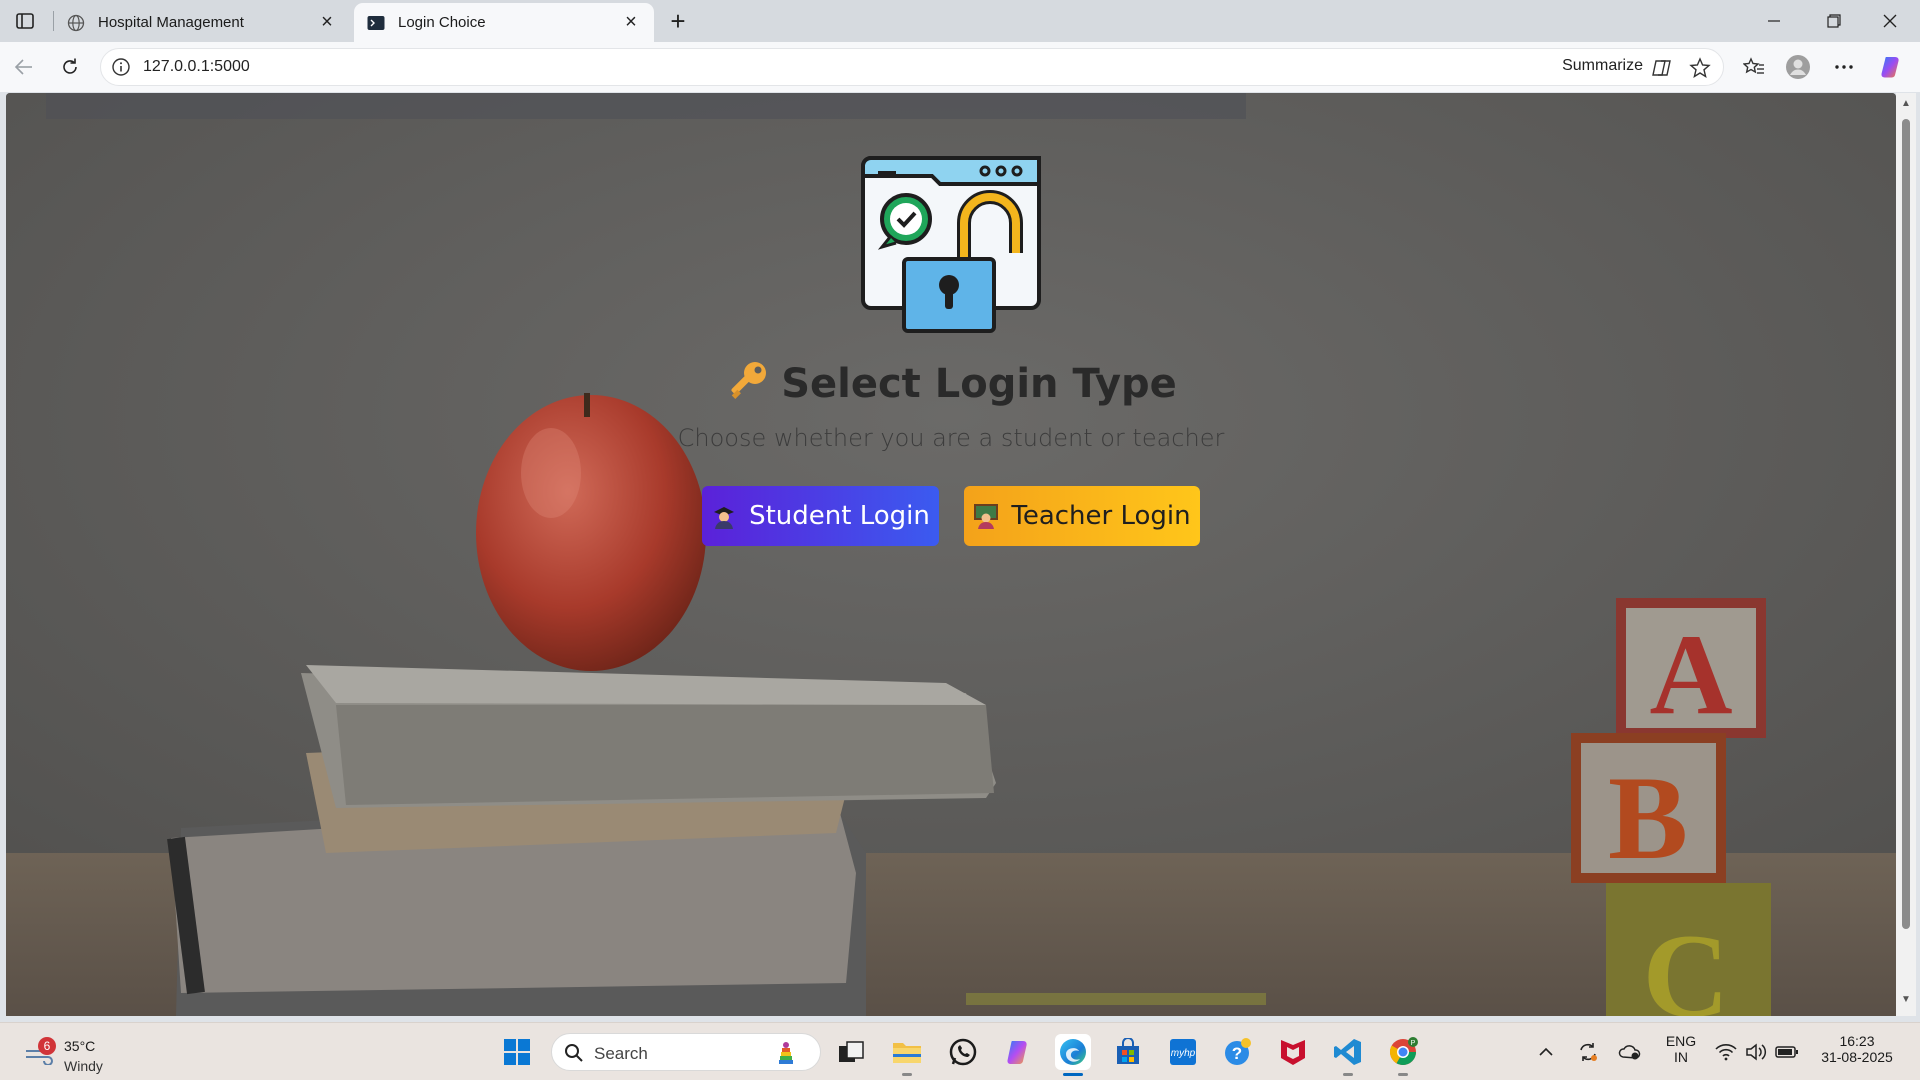 The image size is (1920, 1080). I want to click on taskbar-search: Search, so click(686, 1052).